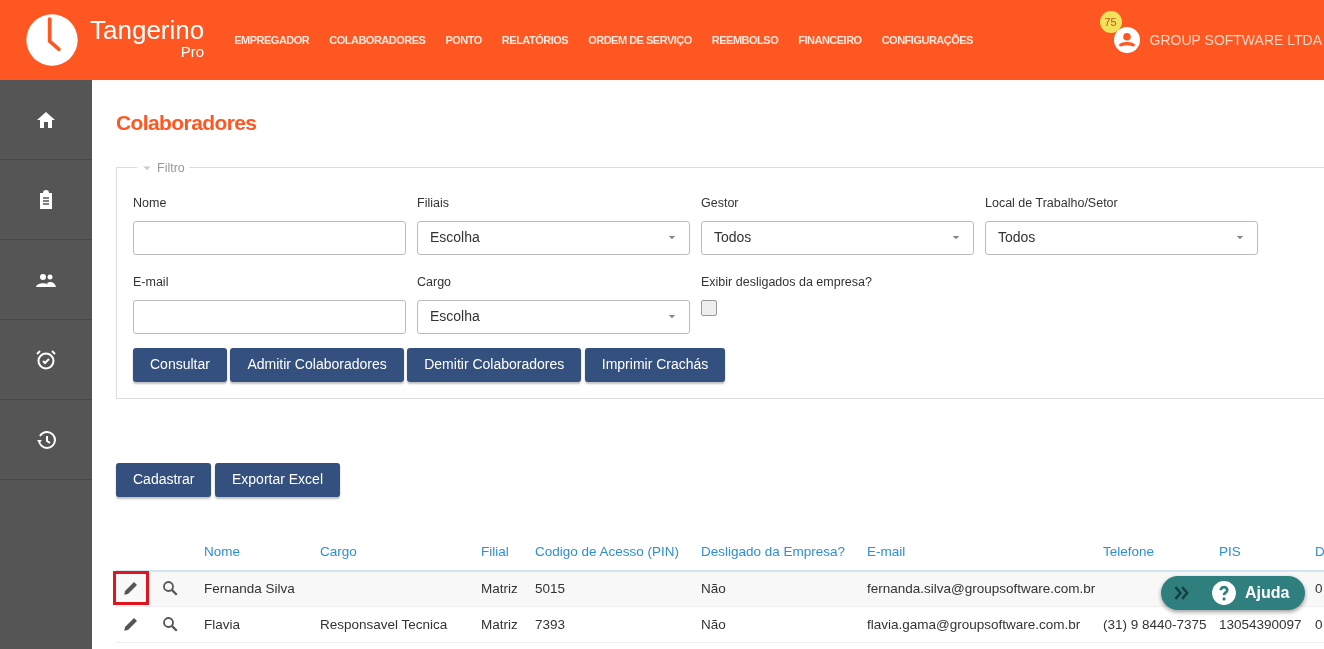 The image size is (1324, 649). I want to click on help-label: Ajuda, so click(1267, 593).